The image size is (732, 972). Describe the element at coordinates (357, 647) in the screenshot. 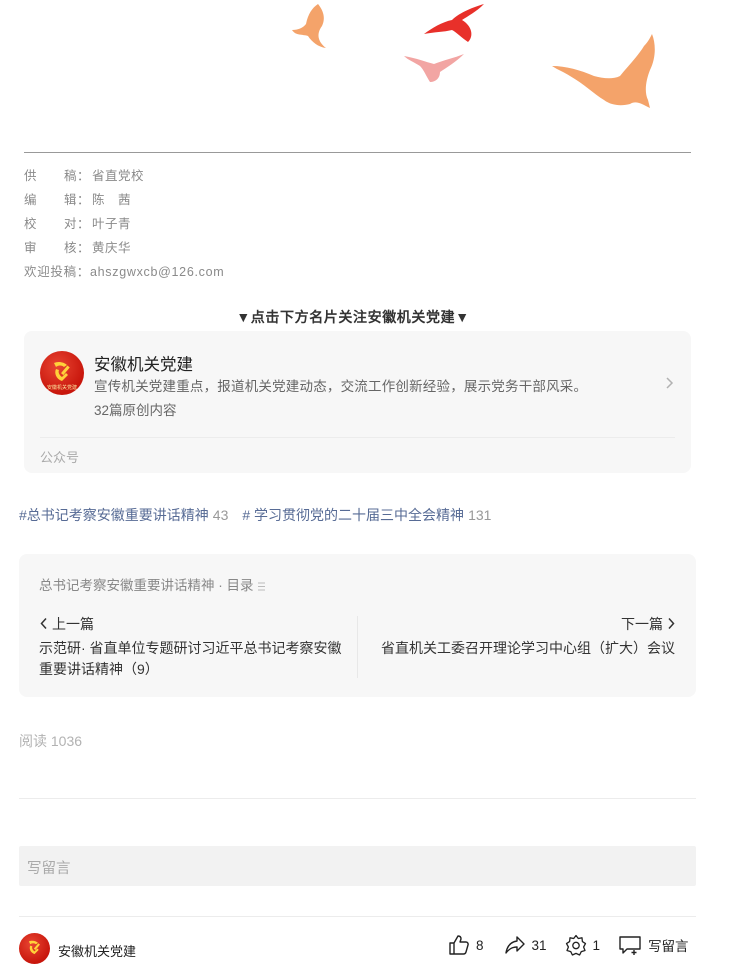

I see `album-divider` at that location.